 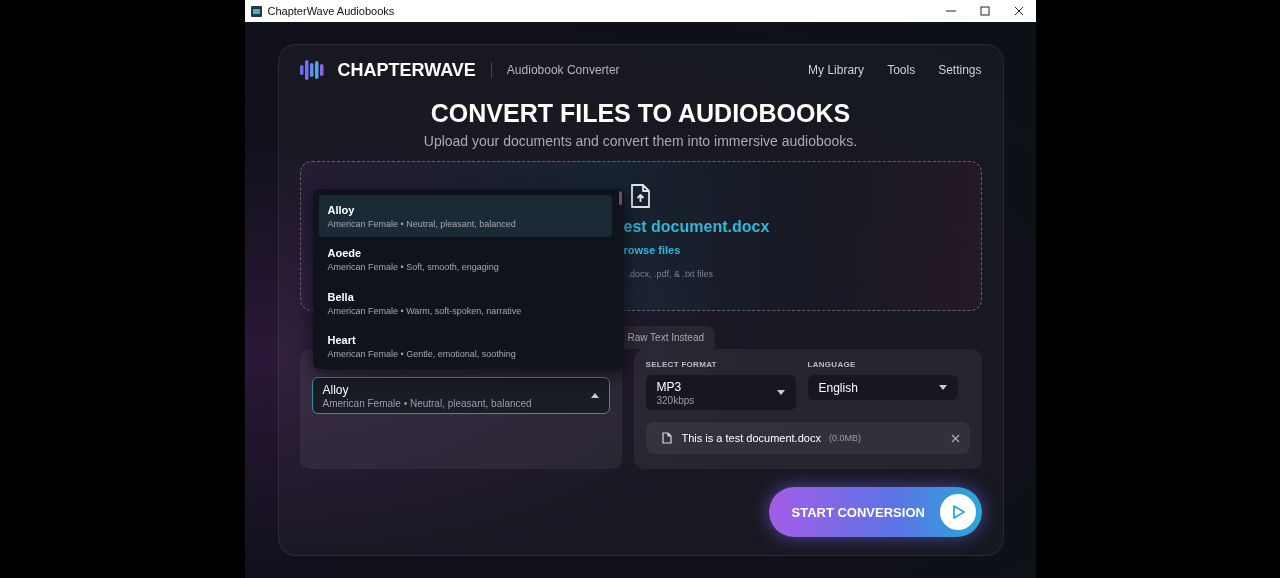 What do you see at coordinates (465, 259) in the screenshot?
I see `voice-option: Aoede American Female • Soft, smooth, engaging` at bounding box center [465, 259].